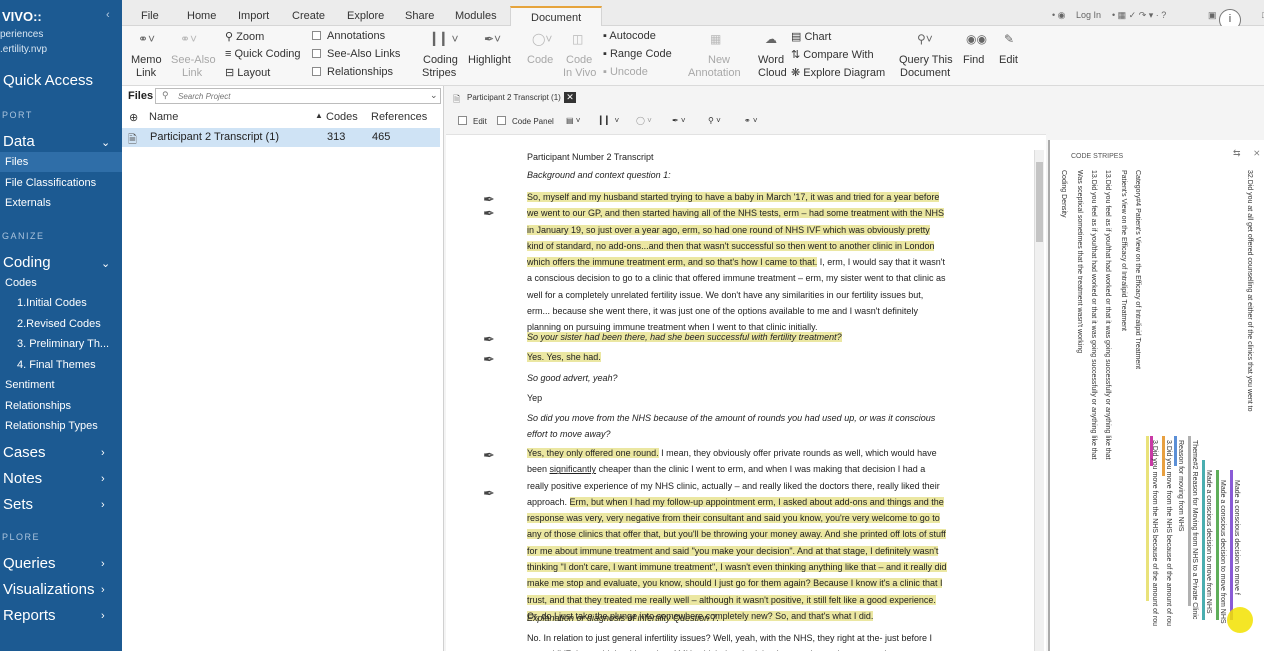 The image size is (1264, 651). Describe the element at coordinates (439, 73) in the screenshot. I see `coding-stripes-button-line2: Stripes` at that location.